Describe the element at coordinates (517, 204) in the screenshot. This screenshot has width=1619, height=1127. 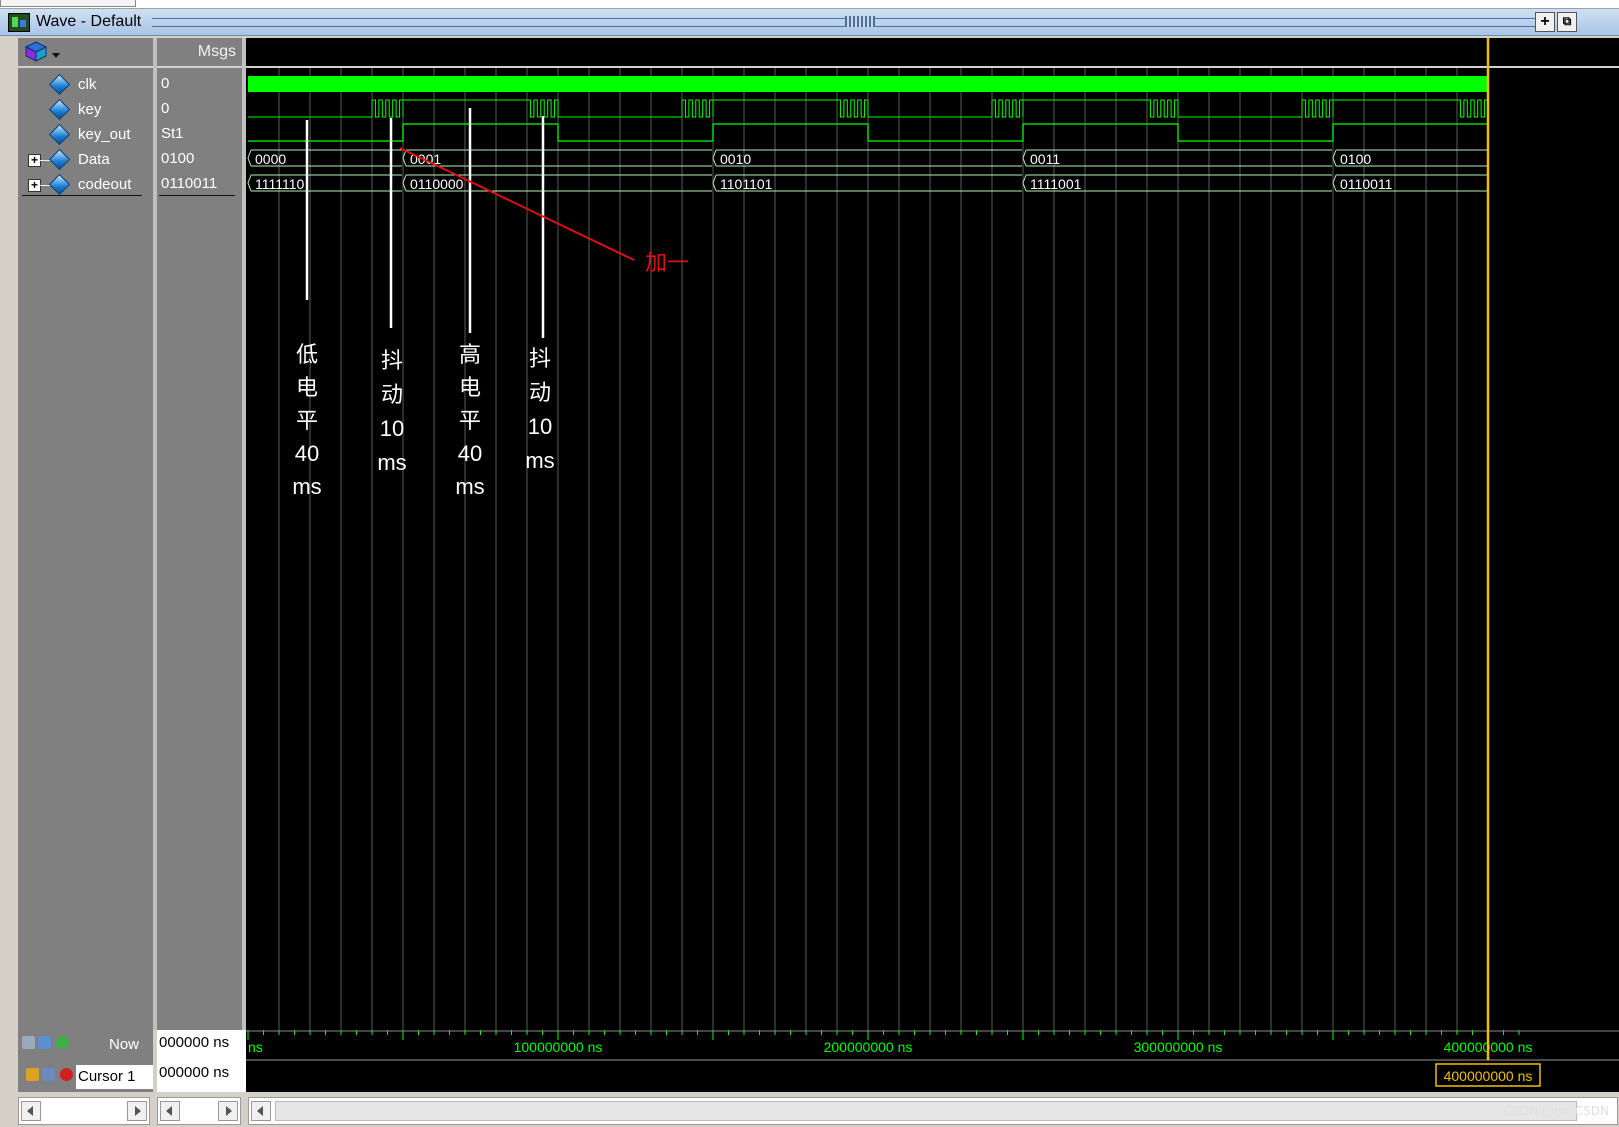
I see `plus-one-arrow` at that location.